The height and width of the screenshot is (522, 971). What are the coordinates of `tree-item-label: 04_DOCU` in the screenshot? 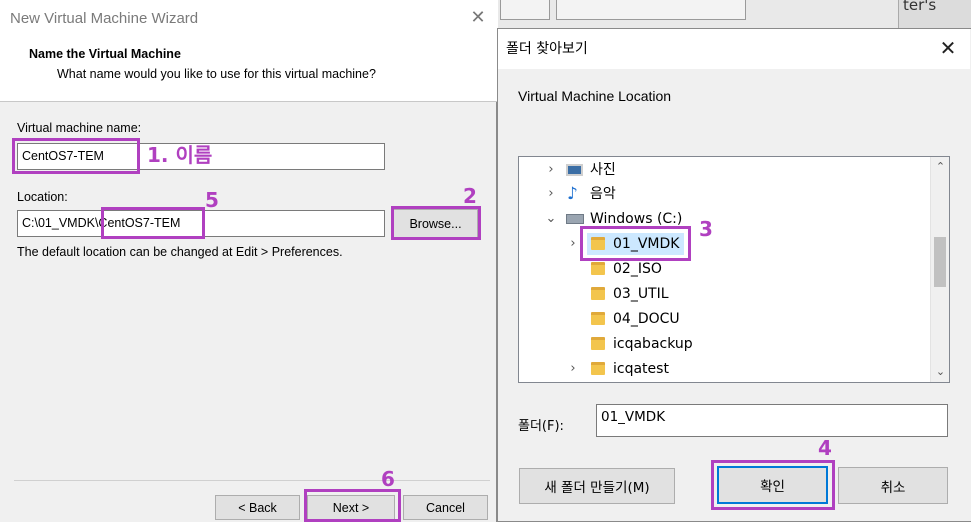 It's located at (646, 319).